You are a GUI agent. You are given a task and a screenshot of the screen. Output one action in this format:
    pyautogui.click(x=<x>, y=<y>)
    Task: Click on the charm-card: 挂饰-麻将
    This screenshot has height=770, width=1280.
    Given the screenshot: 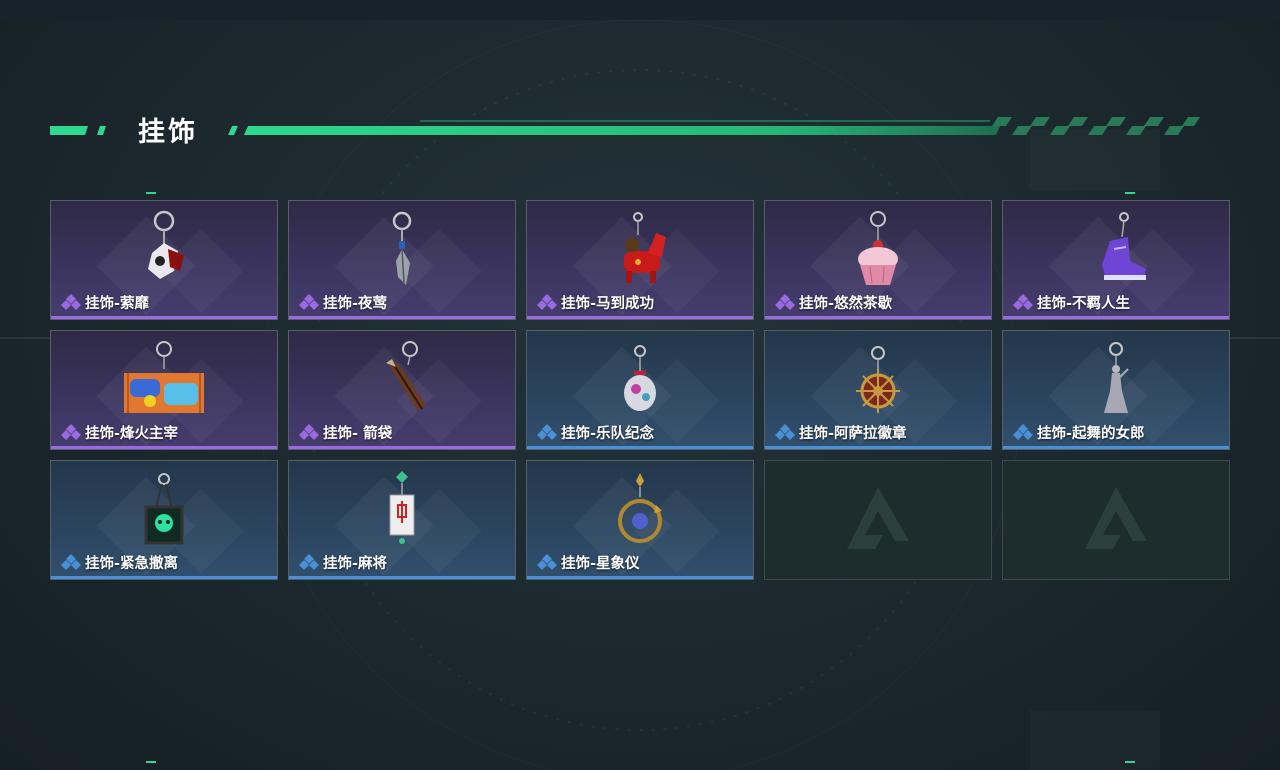 What is the action you would take?
    pyautogui.click(x=402, y=520)
    